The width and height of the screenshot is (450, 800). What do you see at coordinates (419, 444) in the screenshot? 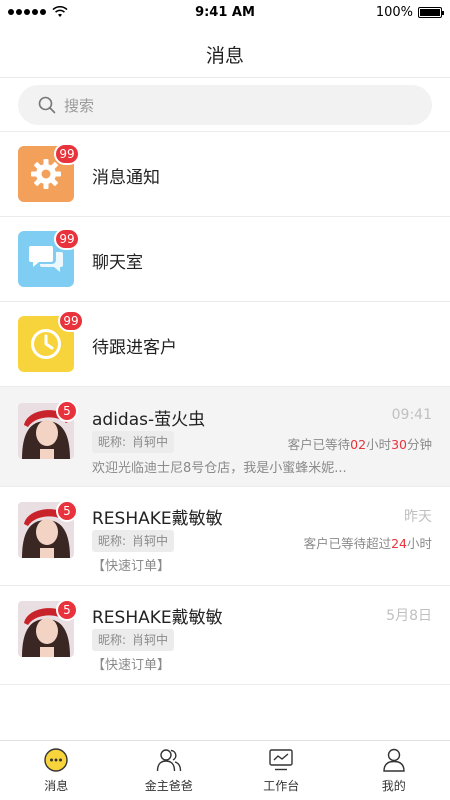
I see `wait-minutes-unit: 分钟` at bounding box center [419, 444].